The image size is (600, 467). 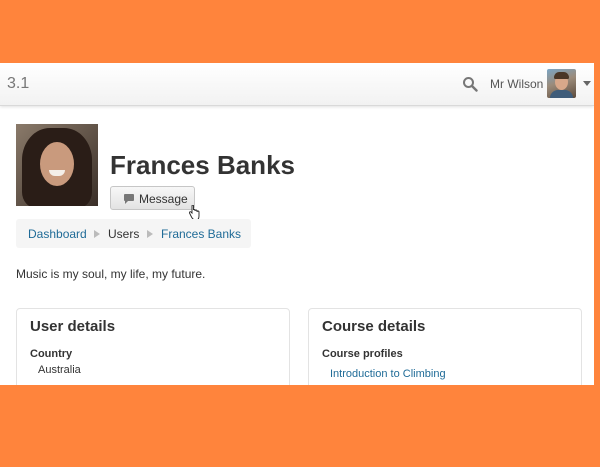 I want to click on chat-bubble-icon, so click(x=129, y=199).